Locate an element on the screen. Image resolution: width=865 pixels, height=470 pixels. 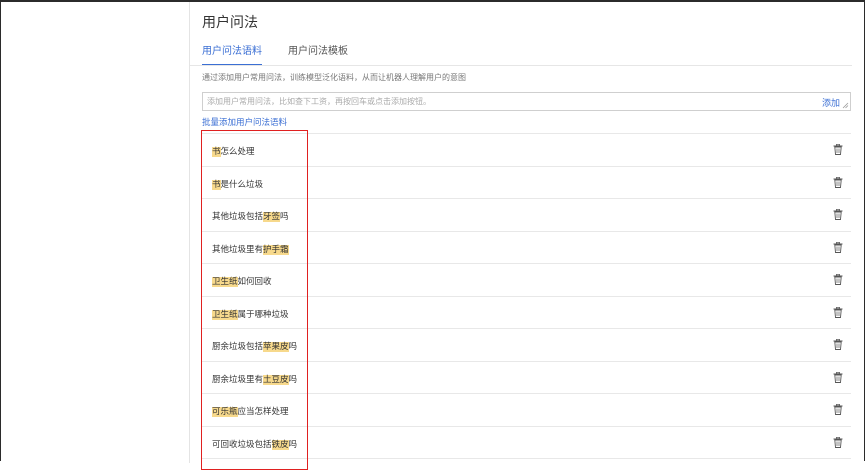
question-input is located at coordinates (507, 101).